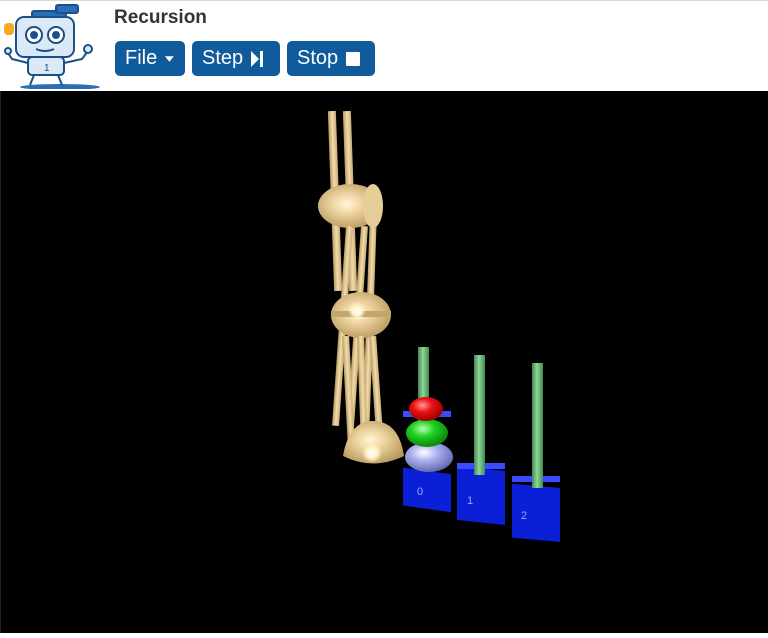  Describe the element at coordinates (257, 58) in the screenshot. I see `step-forward-icon` at that location.